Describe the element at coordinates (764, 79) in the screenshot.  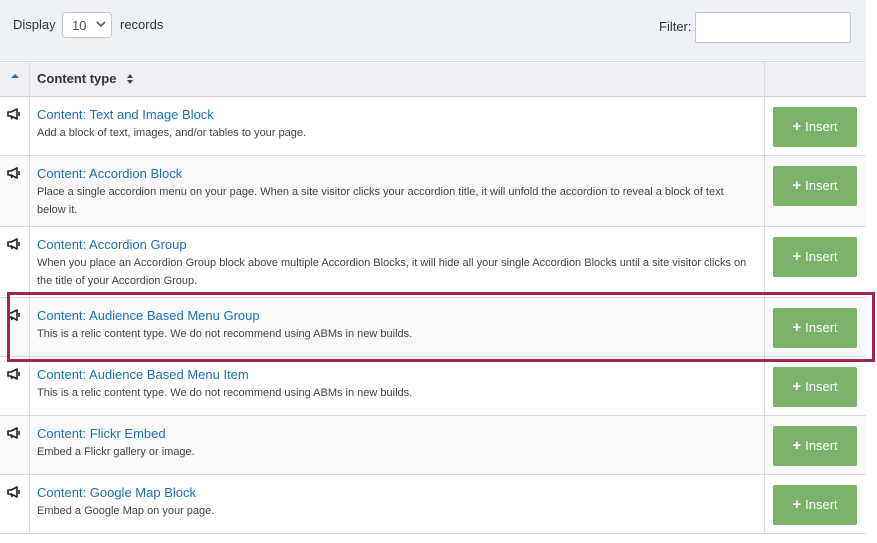
I see `action-column-divider` at that location.